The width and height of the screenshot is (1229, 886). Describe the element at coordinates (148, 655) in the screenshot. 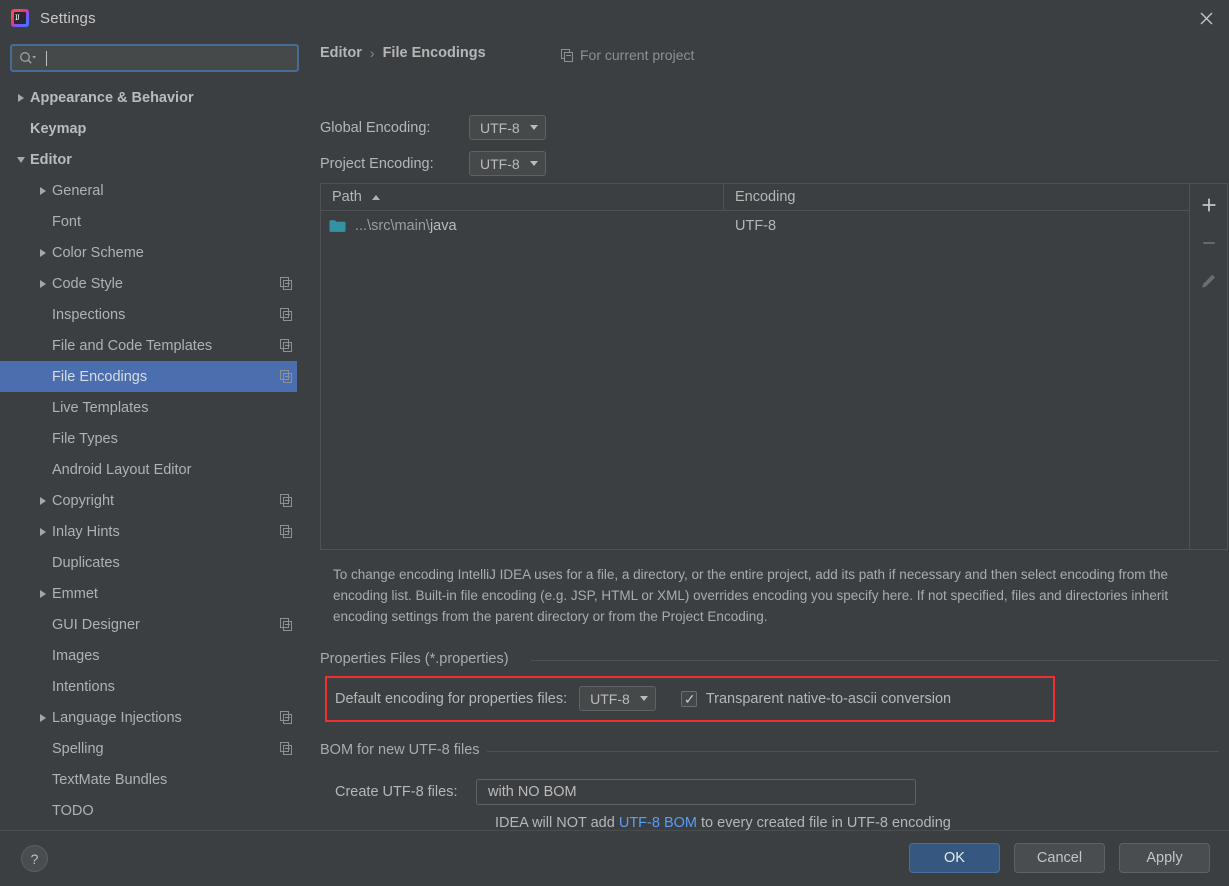

I see `sidebar-item-images: Images` at that location.